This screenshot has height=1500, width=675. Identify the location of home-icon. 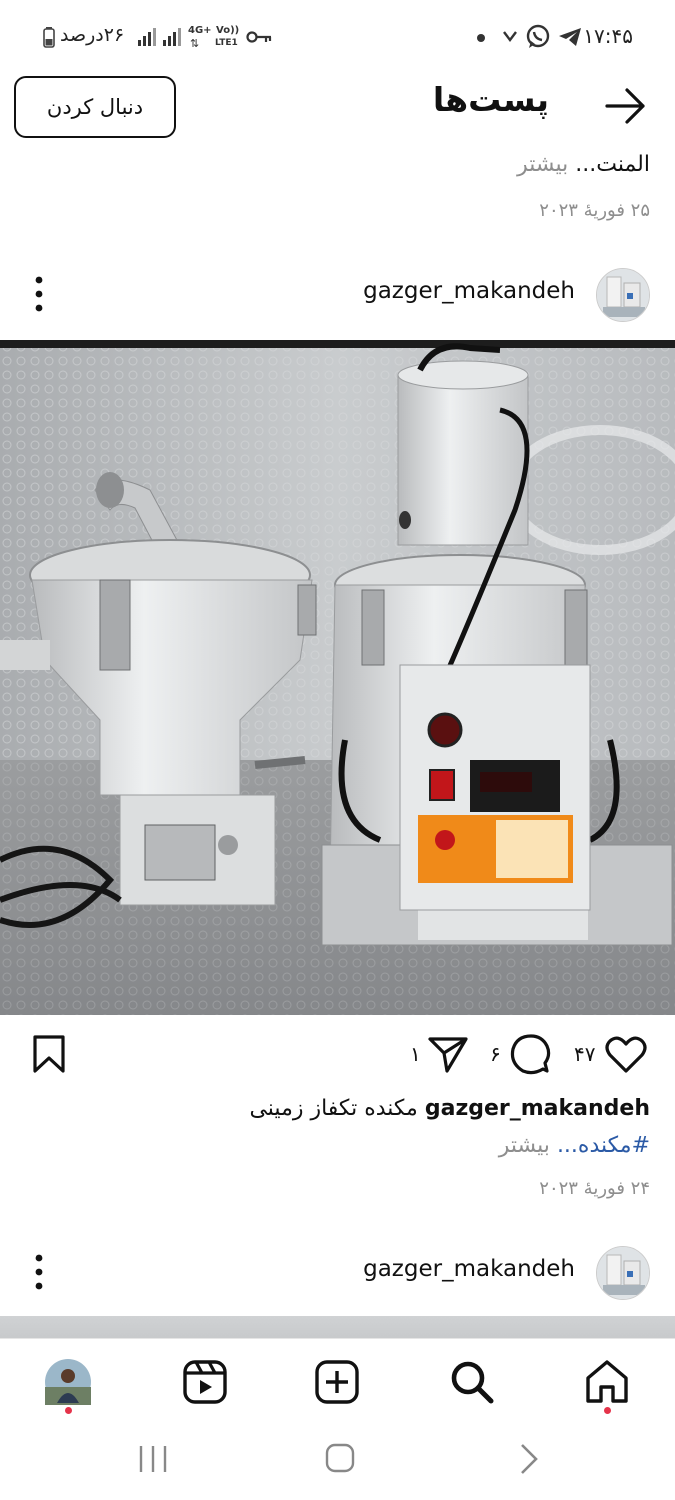
(607, 1381).